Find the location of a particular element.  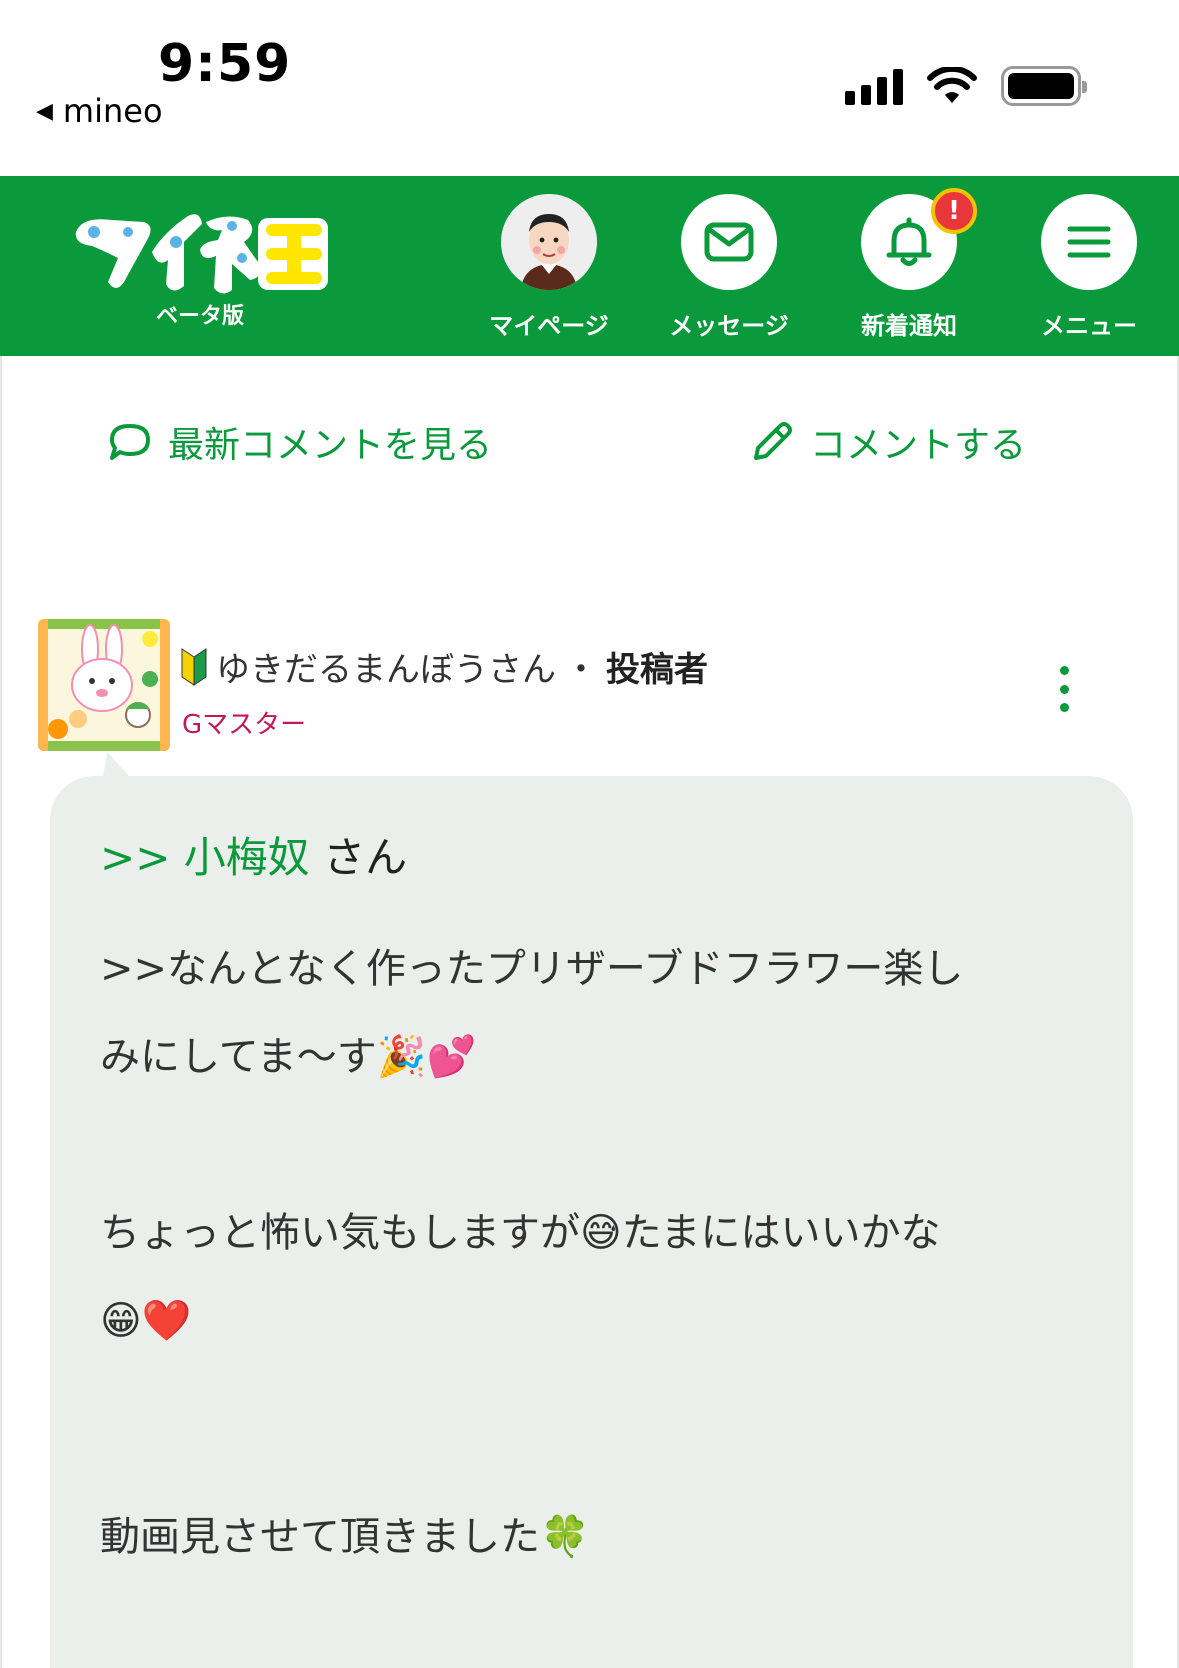

back-app-label: mineo is located at coordinates (112, 111).